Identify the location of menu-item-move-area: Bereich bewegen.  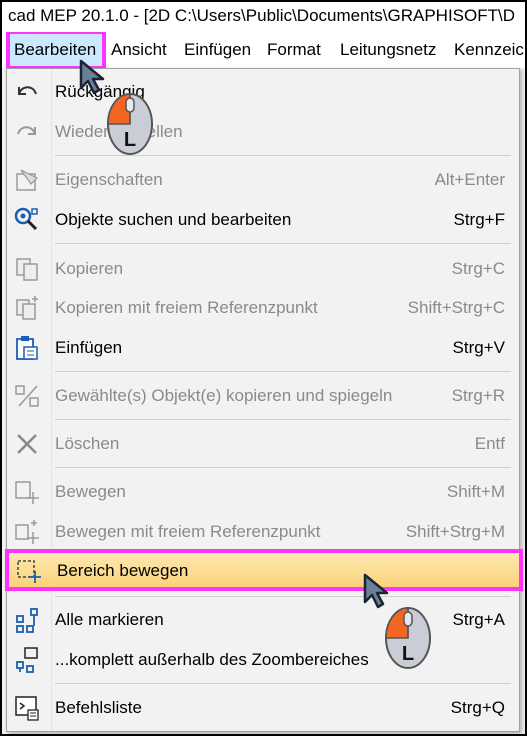
(264, 570).